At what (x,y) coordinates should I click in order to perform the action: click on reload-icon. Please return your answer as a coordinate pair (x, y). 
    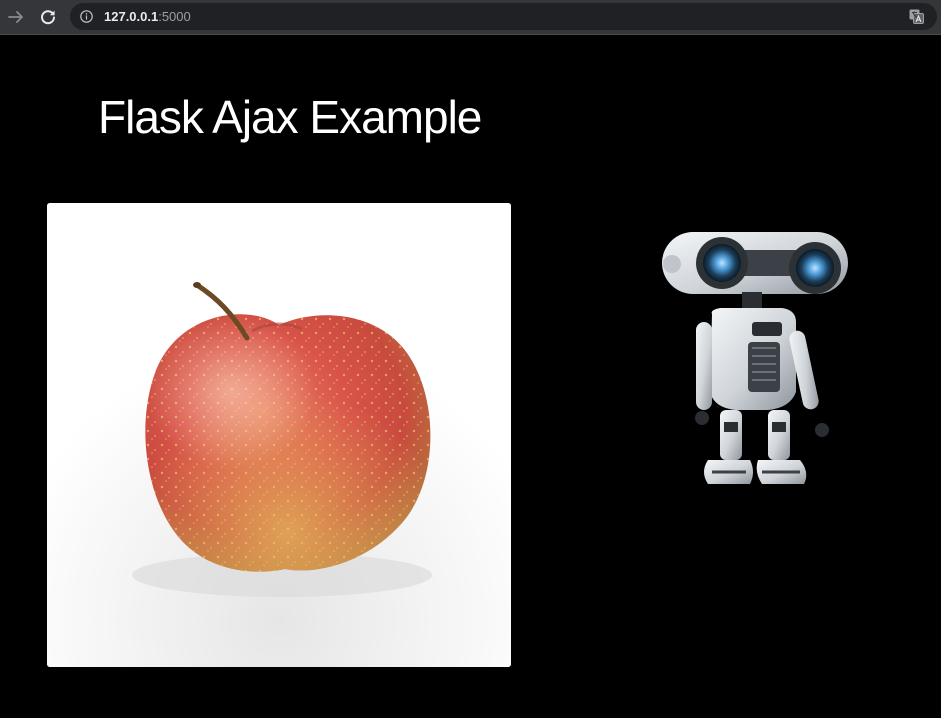
    Looking at the image, I should click on (48, 17).